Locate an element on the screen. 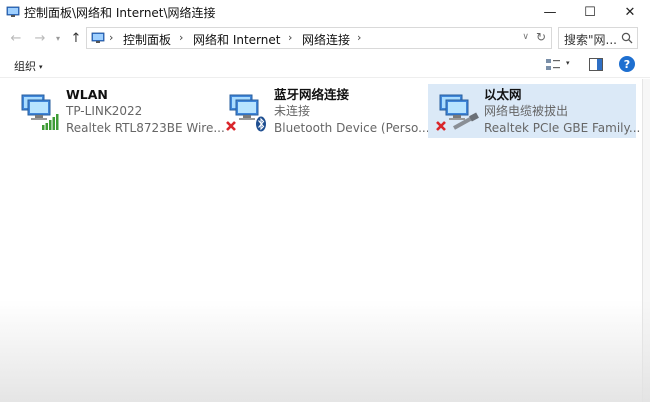 The width and height of the screenshot is (650, 402). refresh-button: ↻ is located at coordinates (541, 37).